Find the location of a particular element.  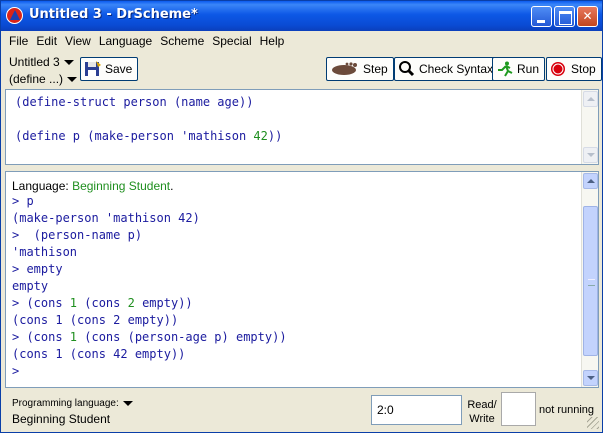

title-bar: Untitled 3 - DrScheme* ✕ is located at coordinates (301, 16).